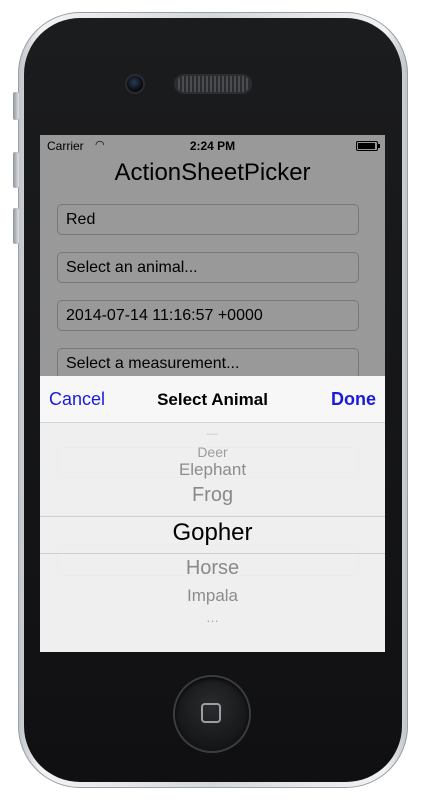 The image size is (426, 800). Describe the element at coordinates (16, 226) in the screenshot. I see `volume-down-button` at that location.